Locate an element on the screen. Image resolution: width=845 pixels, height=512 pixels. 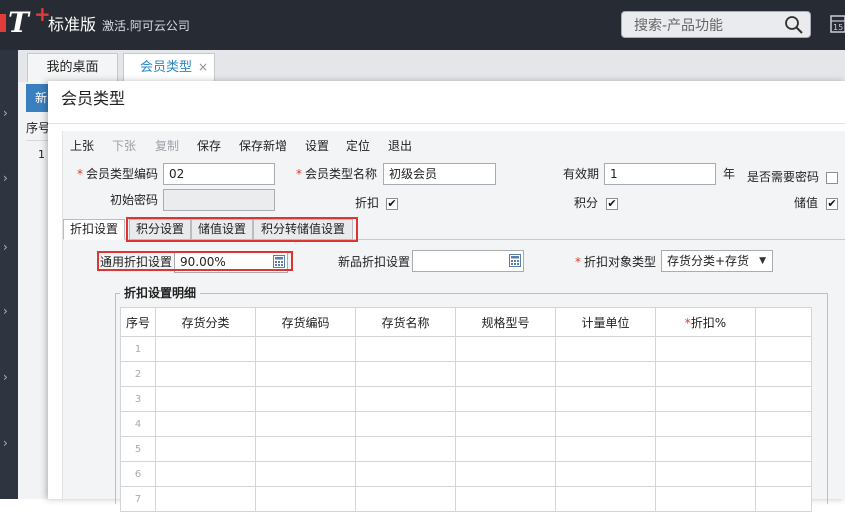
column-header: 规格型号 is located at coordinates (505, 322).